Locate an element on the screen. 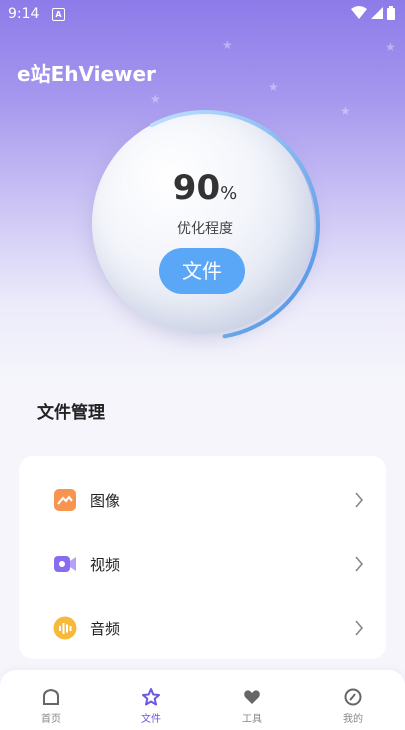 The width and height of the screenshot is (405, 730). gauge-unit: % is located at coordinates (229, 193).